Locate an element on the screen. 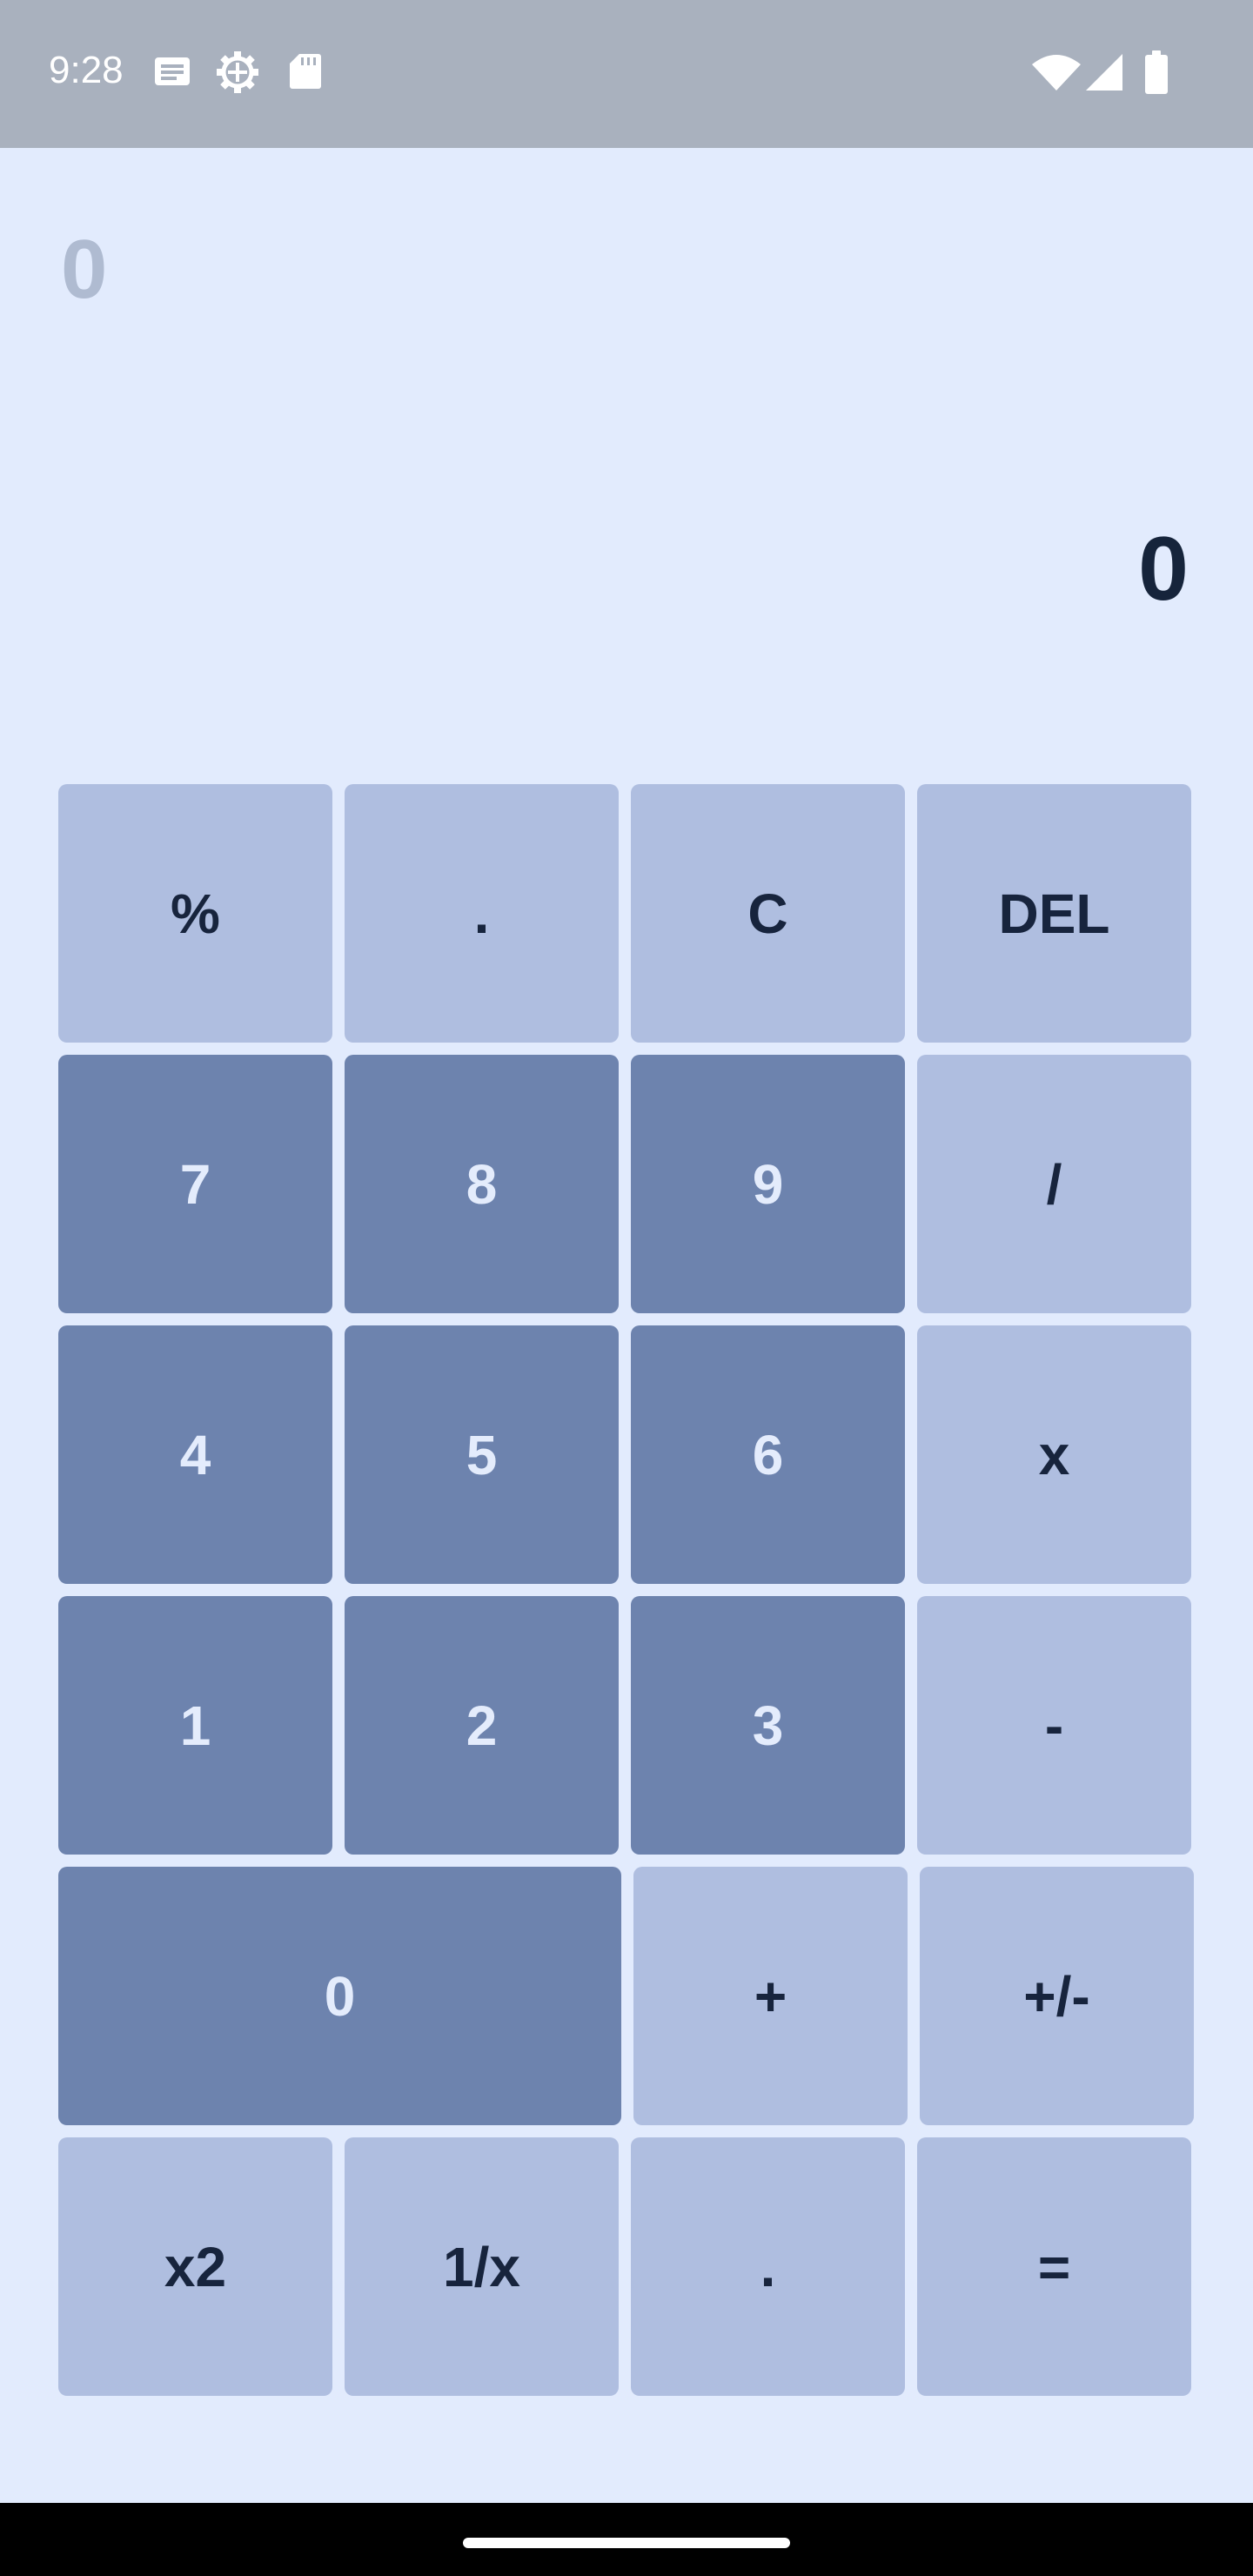 This screenshot has height=2576, width=1253. digit-7-button: 7 is located at coordinates (195, 1184).